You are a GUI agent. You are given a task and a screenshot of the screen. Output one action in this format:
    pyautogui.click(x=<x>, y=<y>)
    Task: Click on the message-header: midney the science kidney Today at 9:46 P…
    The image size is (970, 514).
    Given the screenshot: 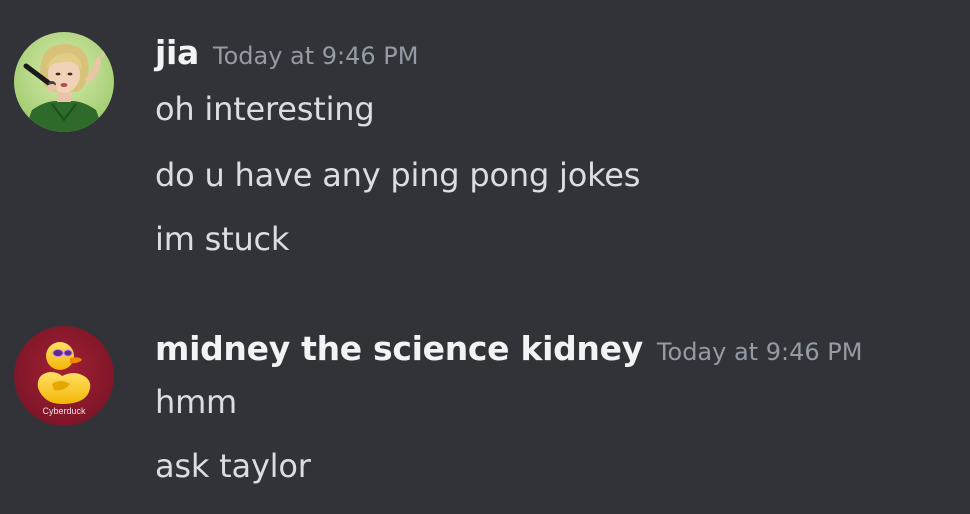 What is the action you would take?
    pyautogui.click(x=508, y=348)
    